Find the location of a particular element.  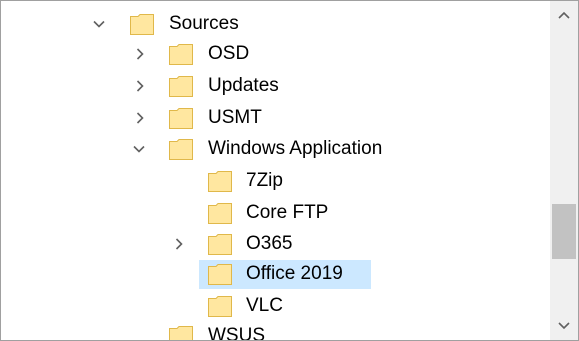

chevron-up-icon is located at coordinates (564, 15).